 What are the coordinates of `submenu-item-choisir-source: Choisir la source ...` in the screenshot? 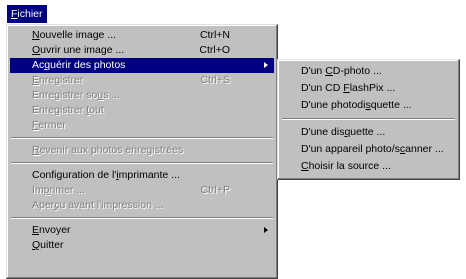 It's located at (368, 166).